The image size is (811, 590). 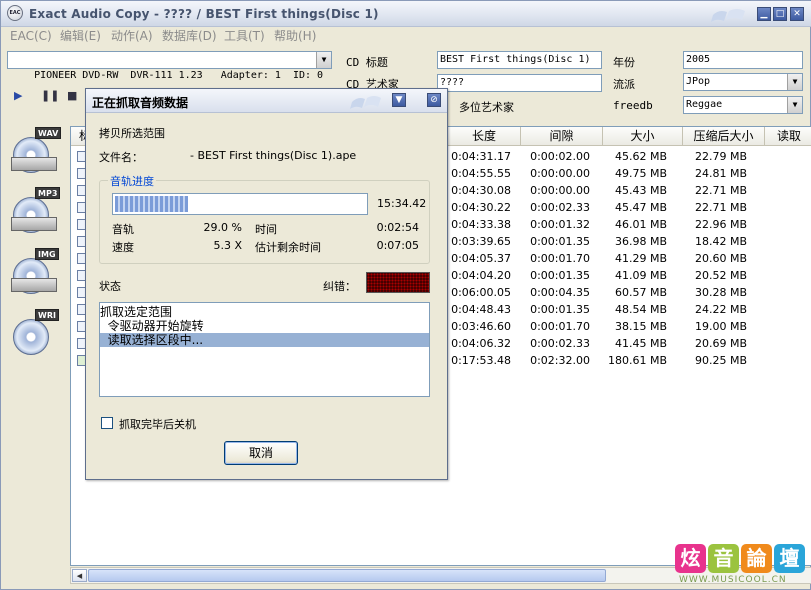 What do you see at coordinates (643, 136) in the screenshot?
I see `column-header-size: 大小` at bounding box center [643, 136].